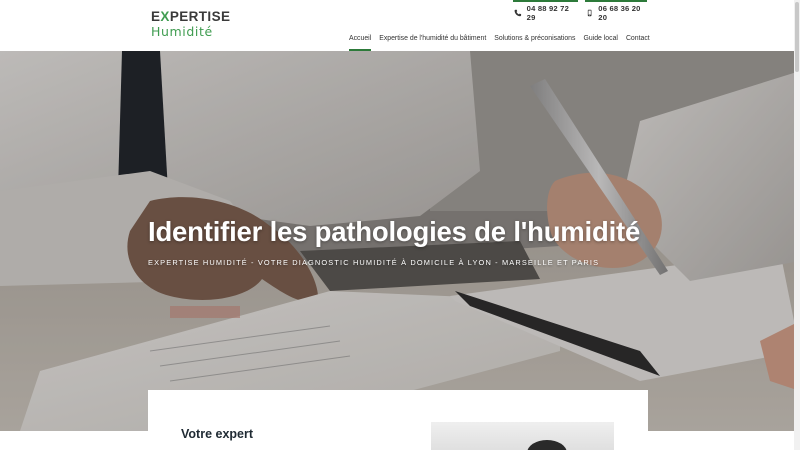  Describe the element at coordinates (797, 225) in the screenshot. I see `page-scrollbar` at that location.